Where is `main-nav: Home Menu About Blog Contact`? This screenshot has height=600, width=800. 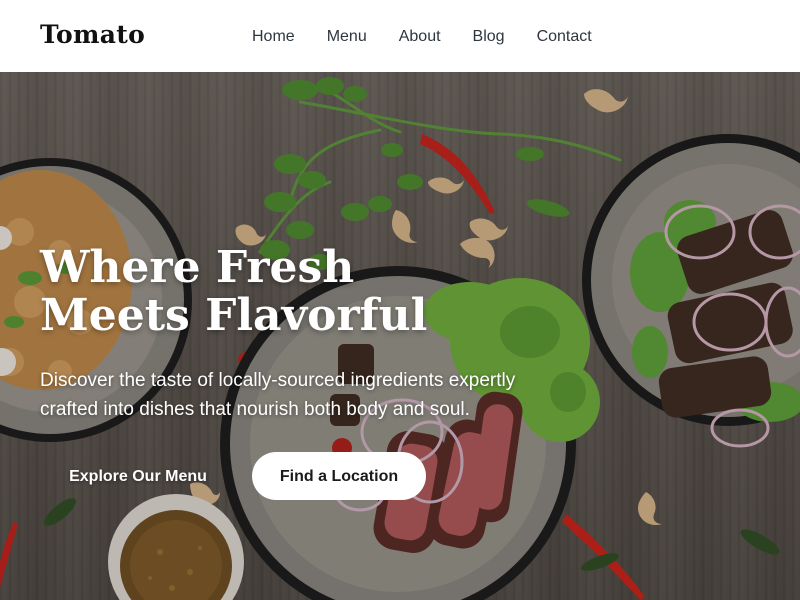 main-nav: Home Menu About Blog Contact is located at coordinates (438, 37).